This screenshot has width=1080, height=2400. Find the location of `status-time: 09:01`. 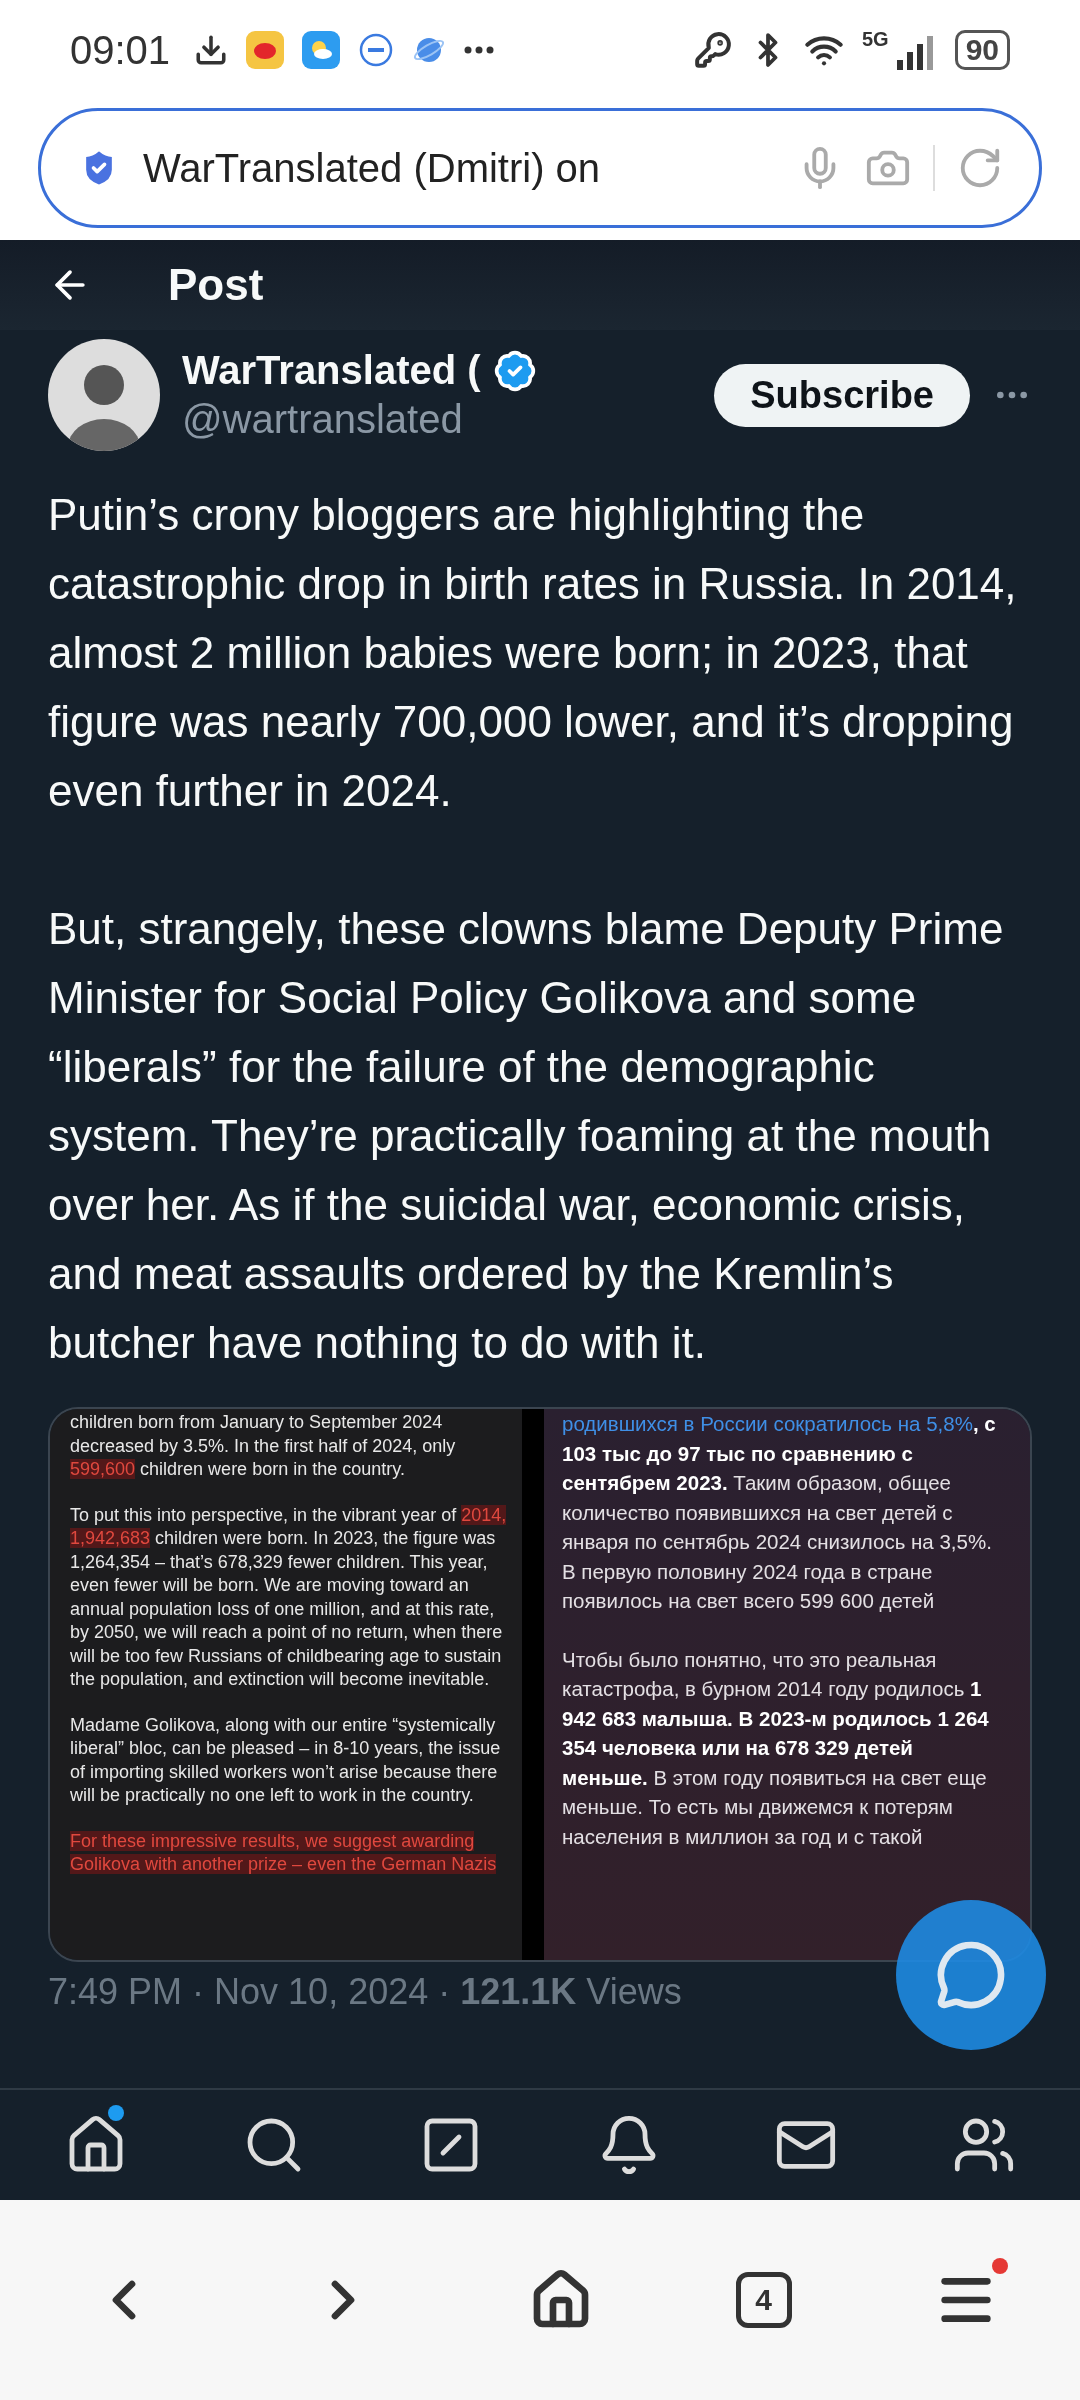

status-time: 09:01 is located at coordinates (120, 50).